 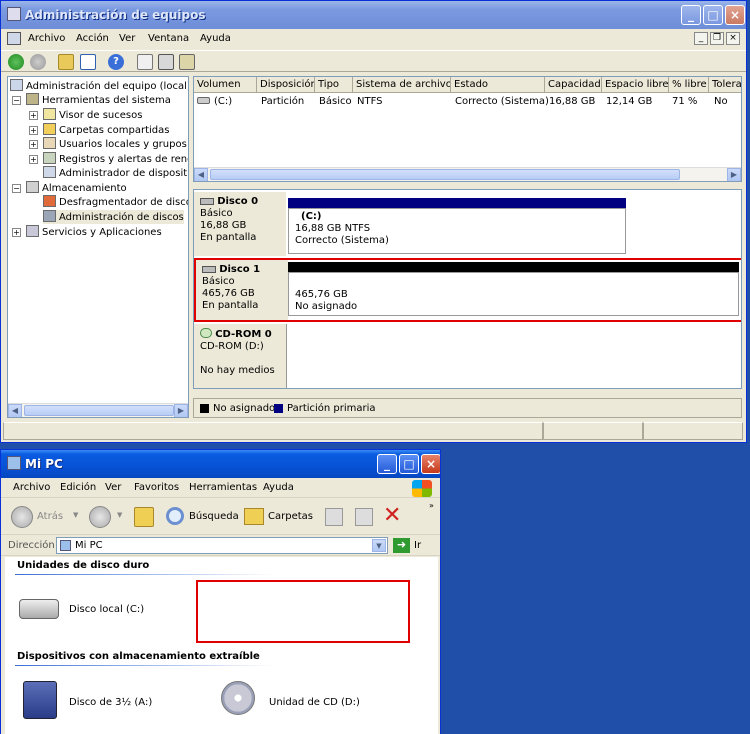 What do you see at coordinates (187, 62) in the screenshot?
I see `export-list-icon` at bounding box center [187, 62].